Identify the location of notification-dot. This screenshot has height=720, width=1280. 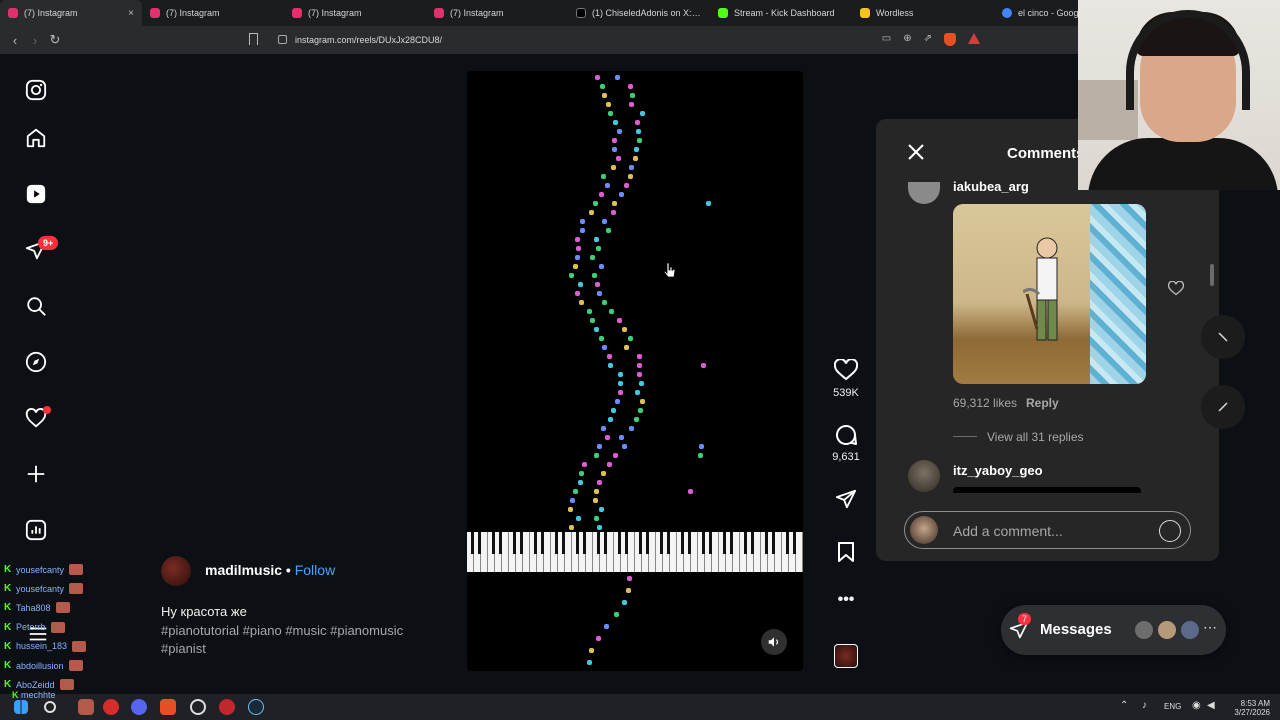
(47, 410).